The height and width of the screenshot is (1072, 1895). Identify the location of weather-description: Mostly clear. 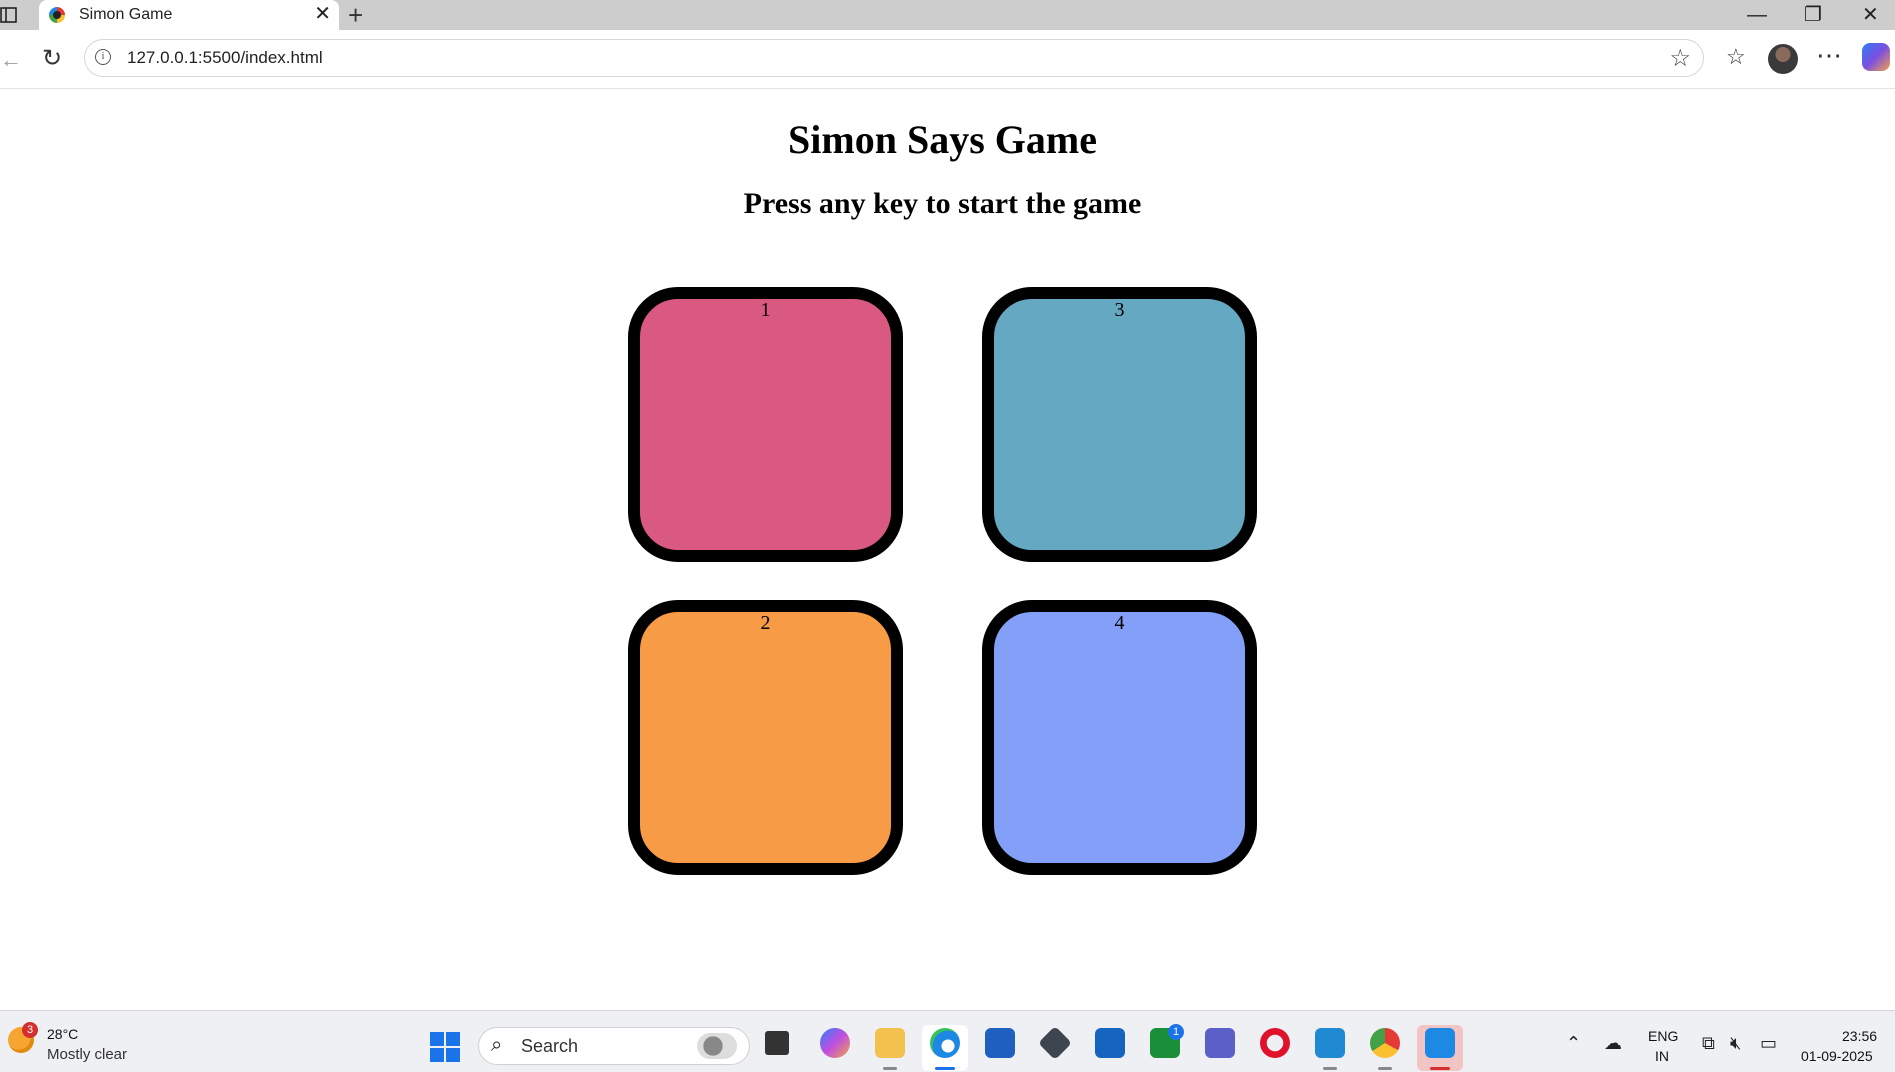
(87, 1054).